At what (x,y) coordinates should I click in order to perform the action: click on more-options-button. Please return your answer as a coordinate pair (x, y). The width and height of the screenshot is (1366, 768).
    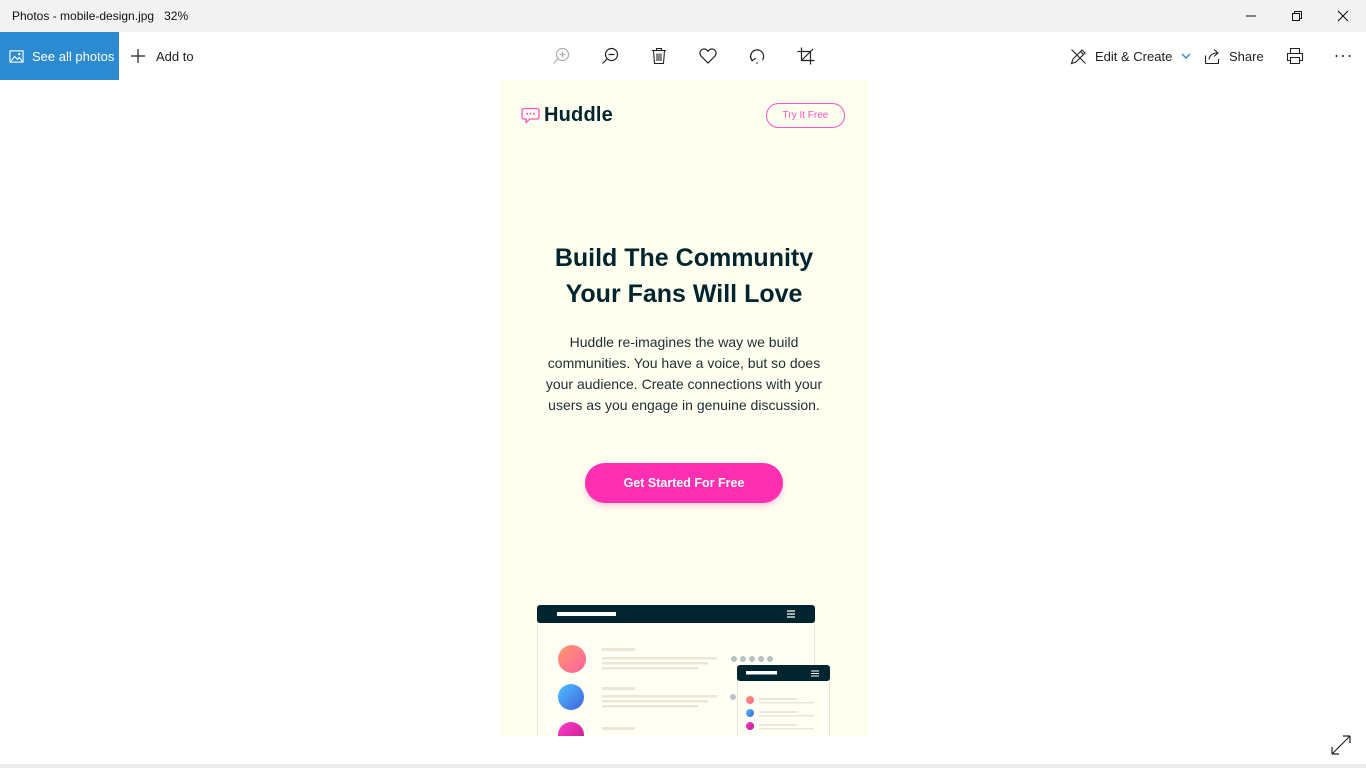
    Looking at the image, I should click on (1343, 56).